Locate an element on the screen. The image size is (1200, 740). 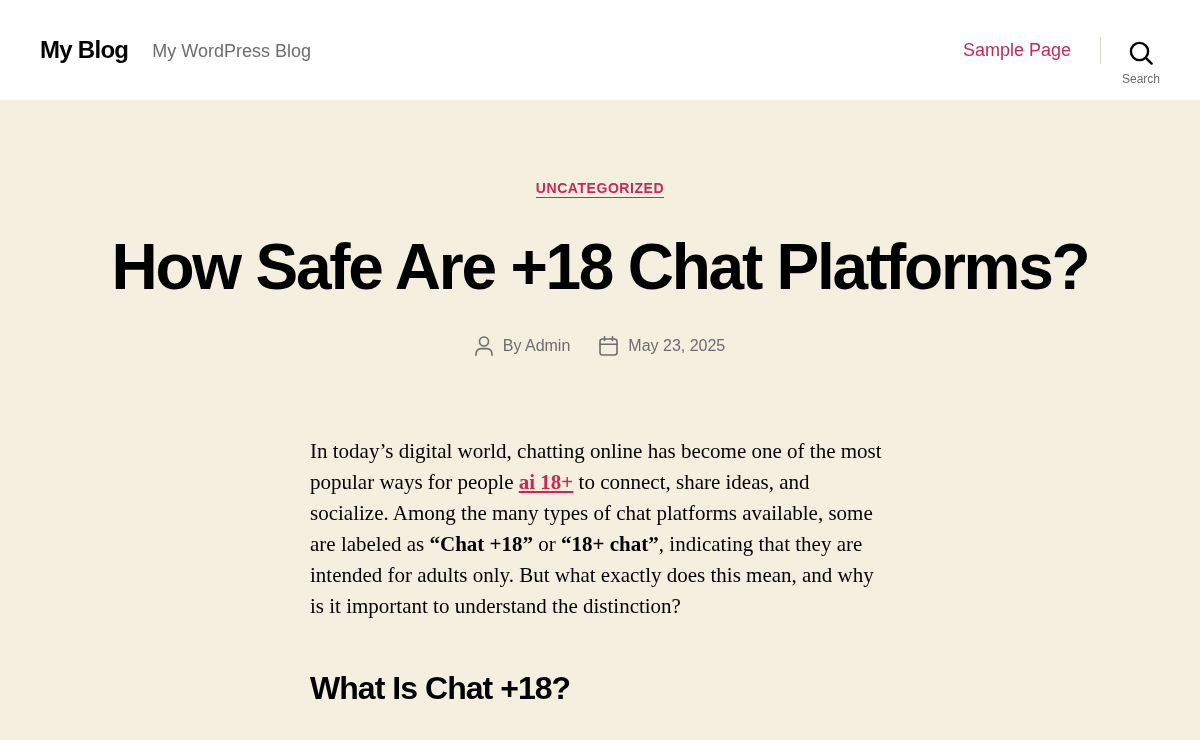
nav-link: Sample Page is located at coordinates (1016, 50).